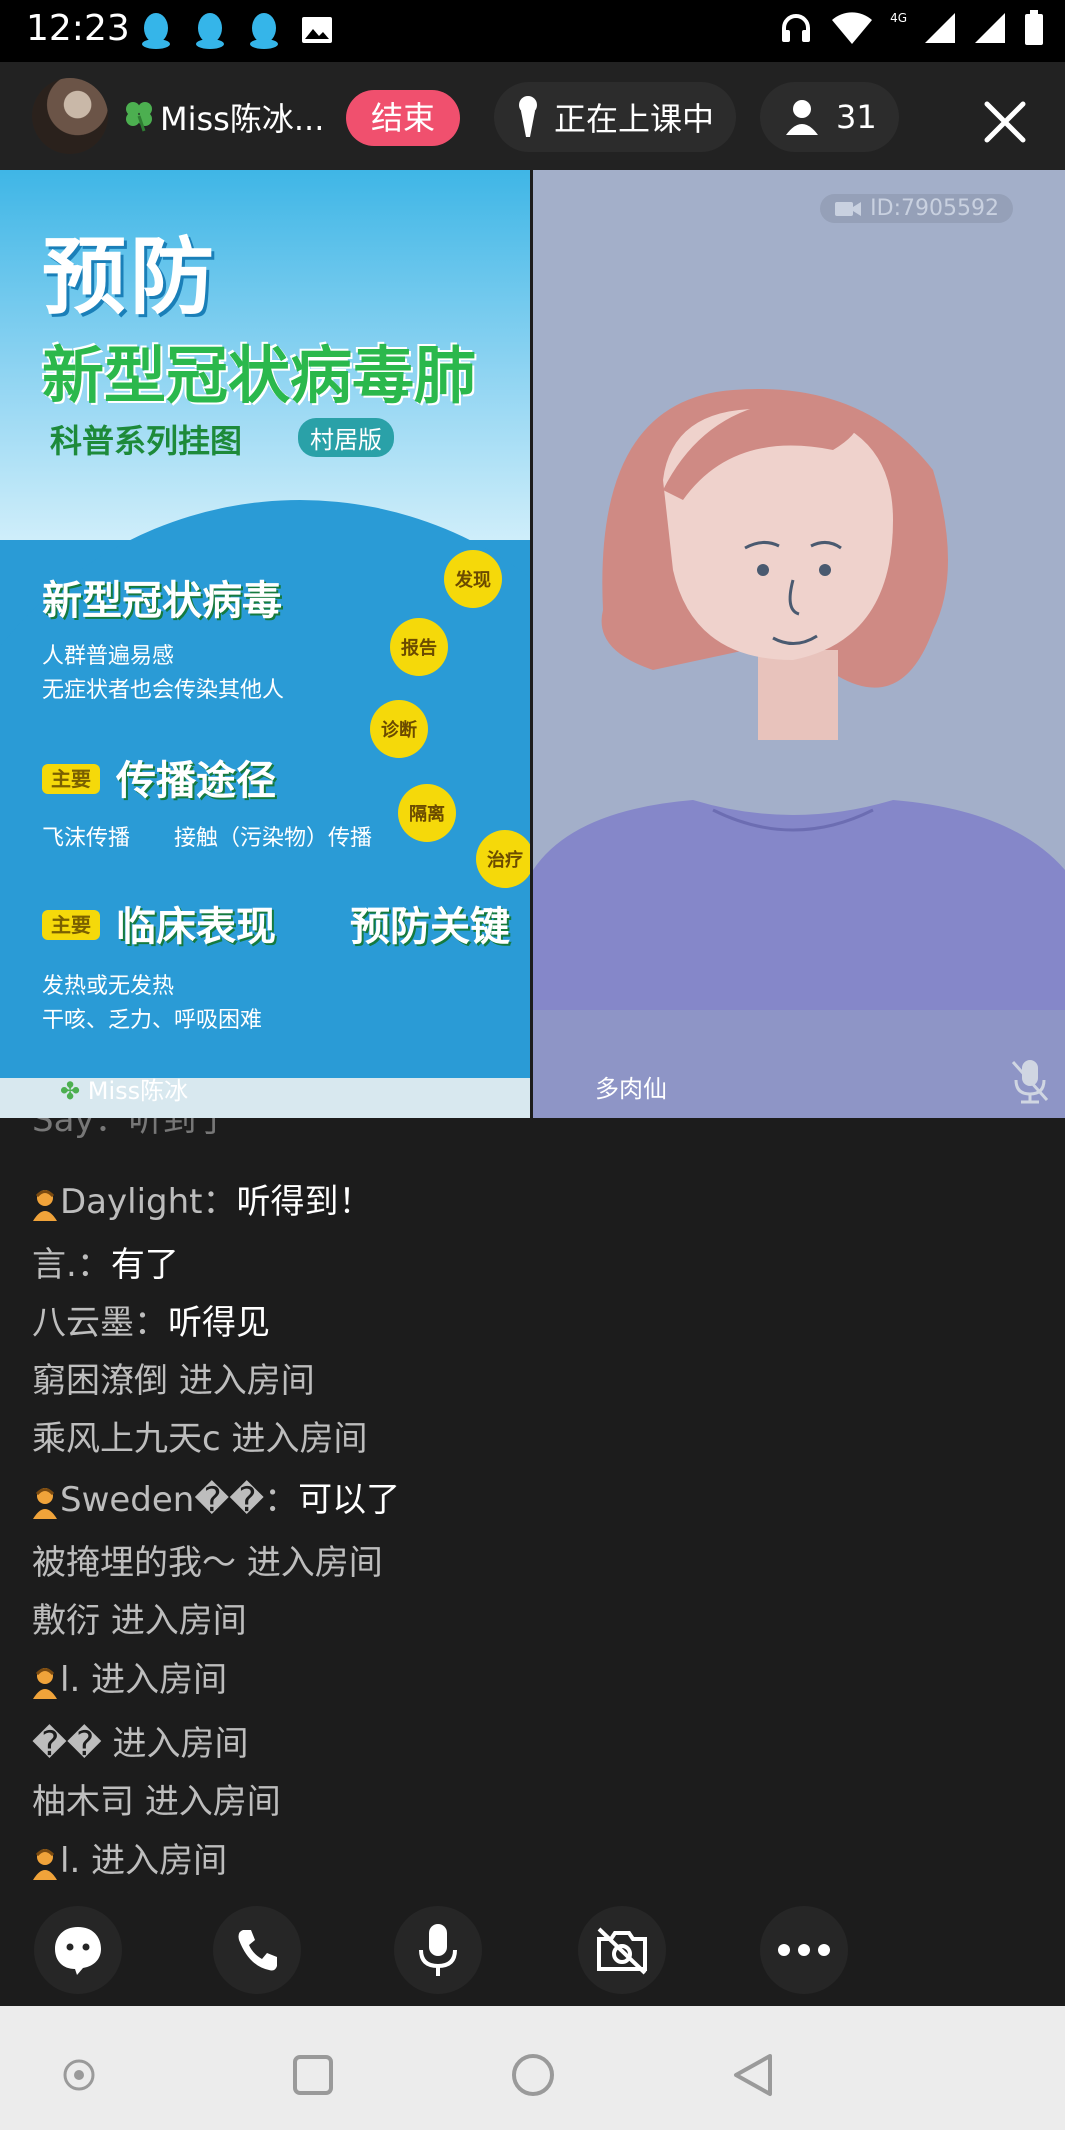 The width and height of the screenshot is (1065, 2130). Describe the element at coordinates (631, 1089) in the screenshot. I see `participant-tile-name: 多肉仙` at that location.